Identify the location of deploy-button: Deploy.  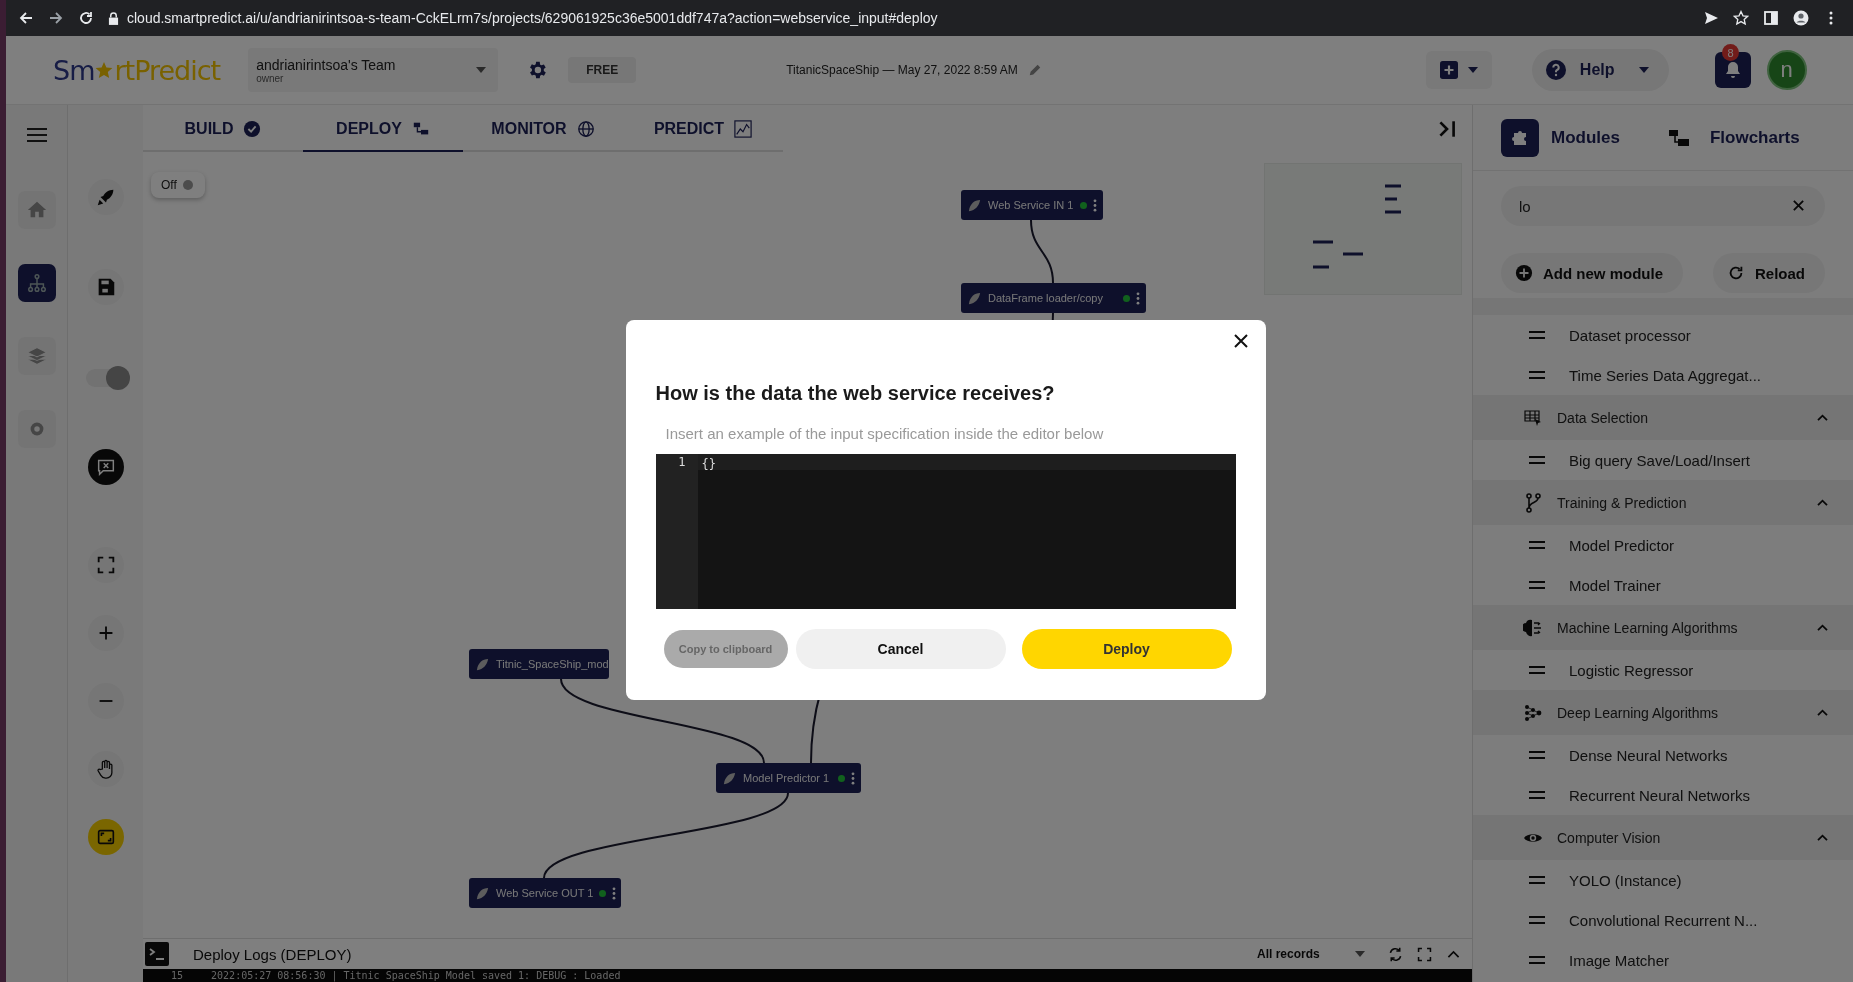
(1126, 649).